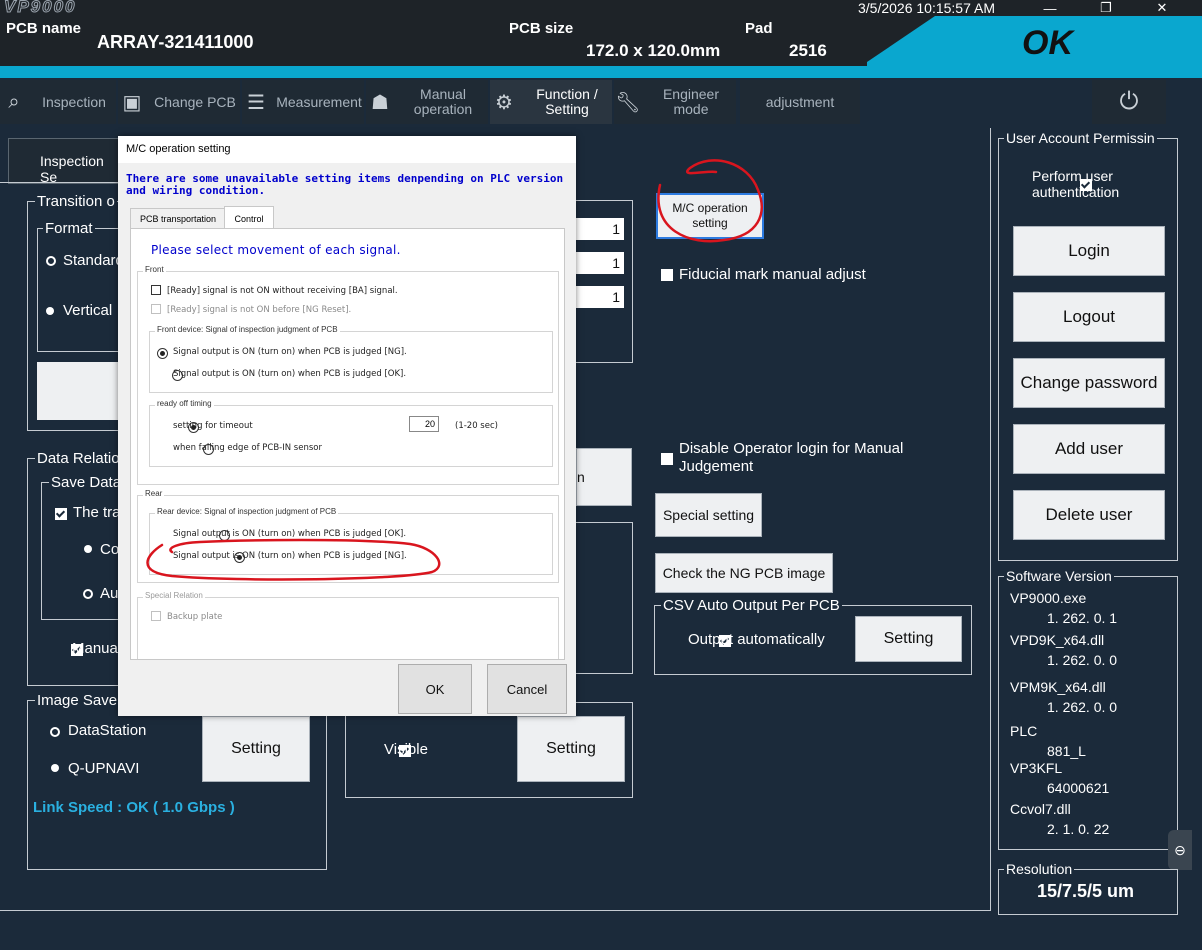  I want to click on special-relation-label: Special Relation, so click(174, 595).